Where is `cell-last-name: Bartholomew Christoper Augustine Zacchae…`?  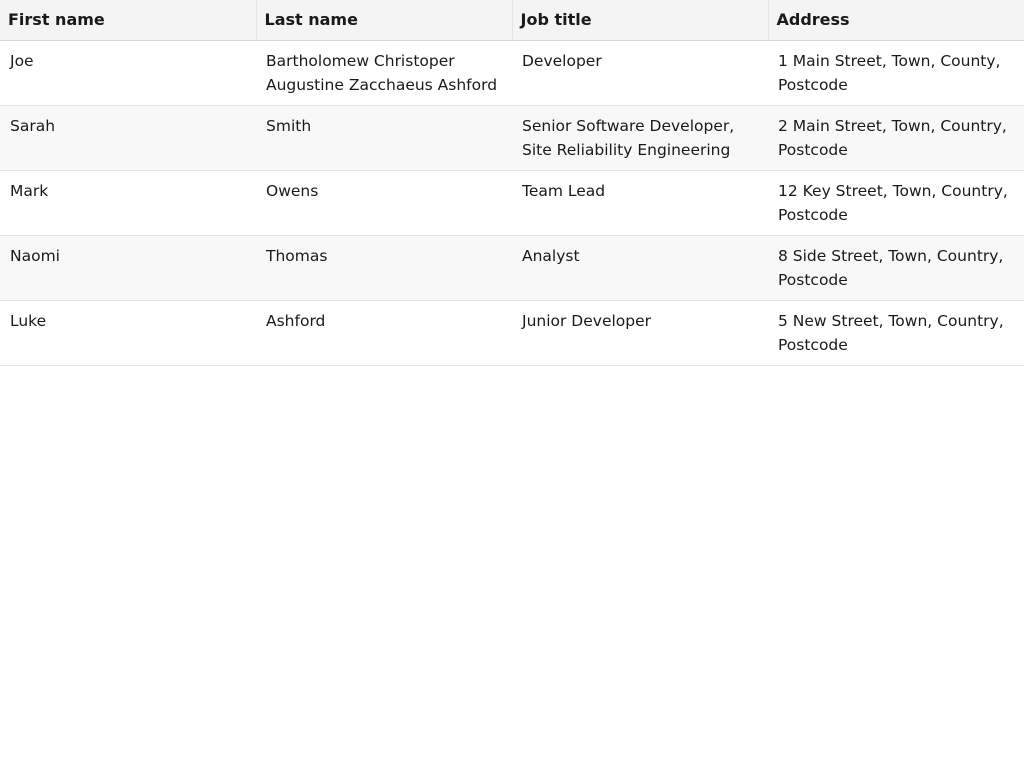
cell-last-name: Bartholomew Christoper Augustine Zacchae… is located at coordinates (384, 73).